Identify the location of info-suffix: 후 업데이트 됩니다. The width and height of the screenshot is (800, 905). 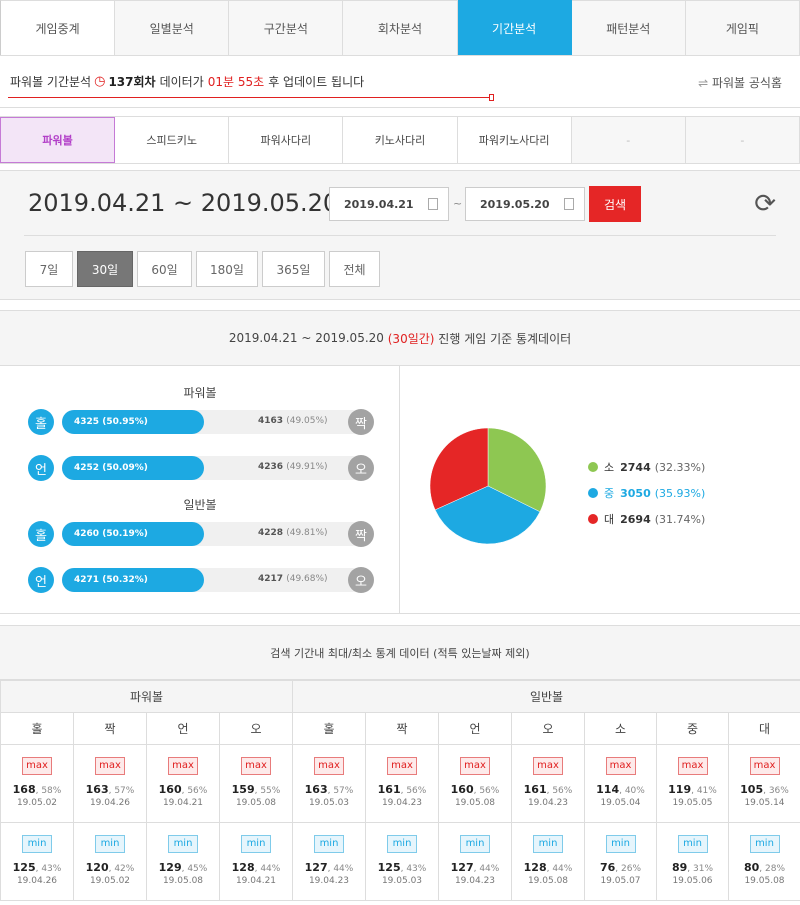
(316, 82).